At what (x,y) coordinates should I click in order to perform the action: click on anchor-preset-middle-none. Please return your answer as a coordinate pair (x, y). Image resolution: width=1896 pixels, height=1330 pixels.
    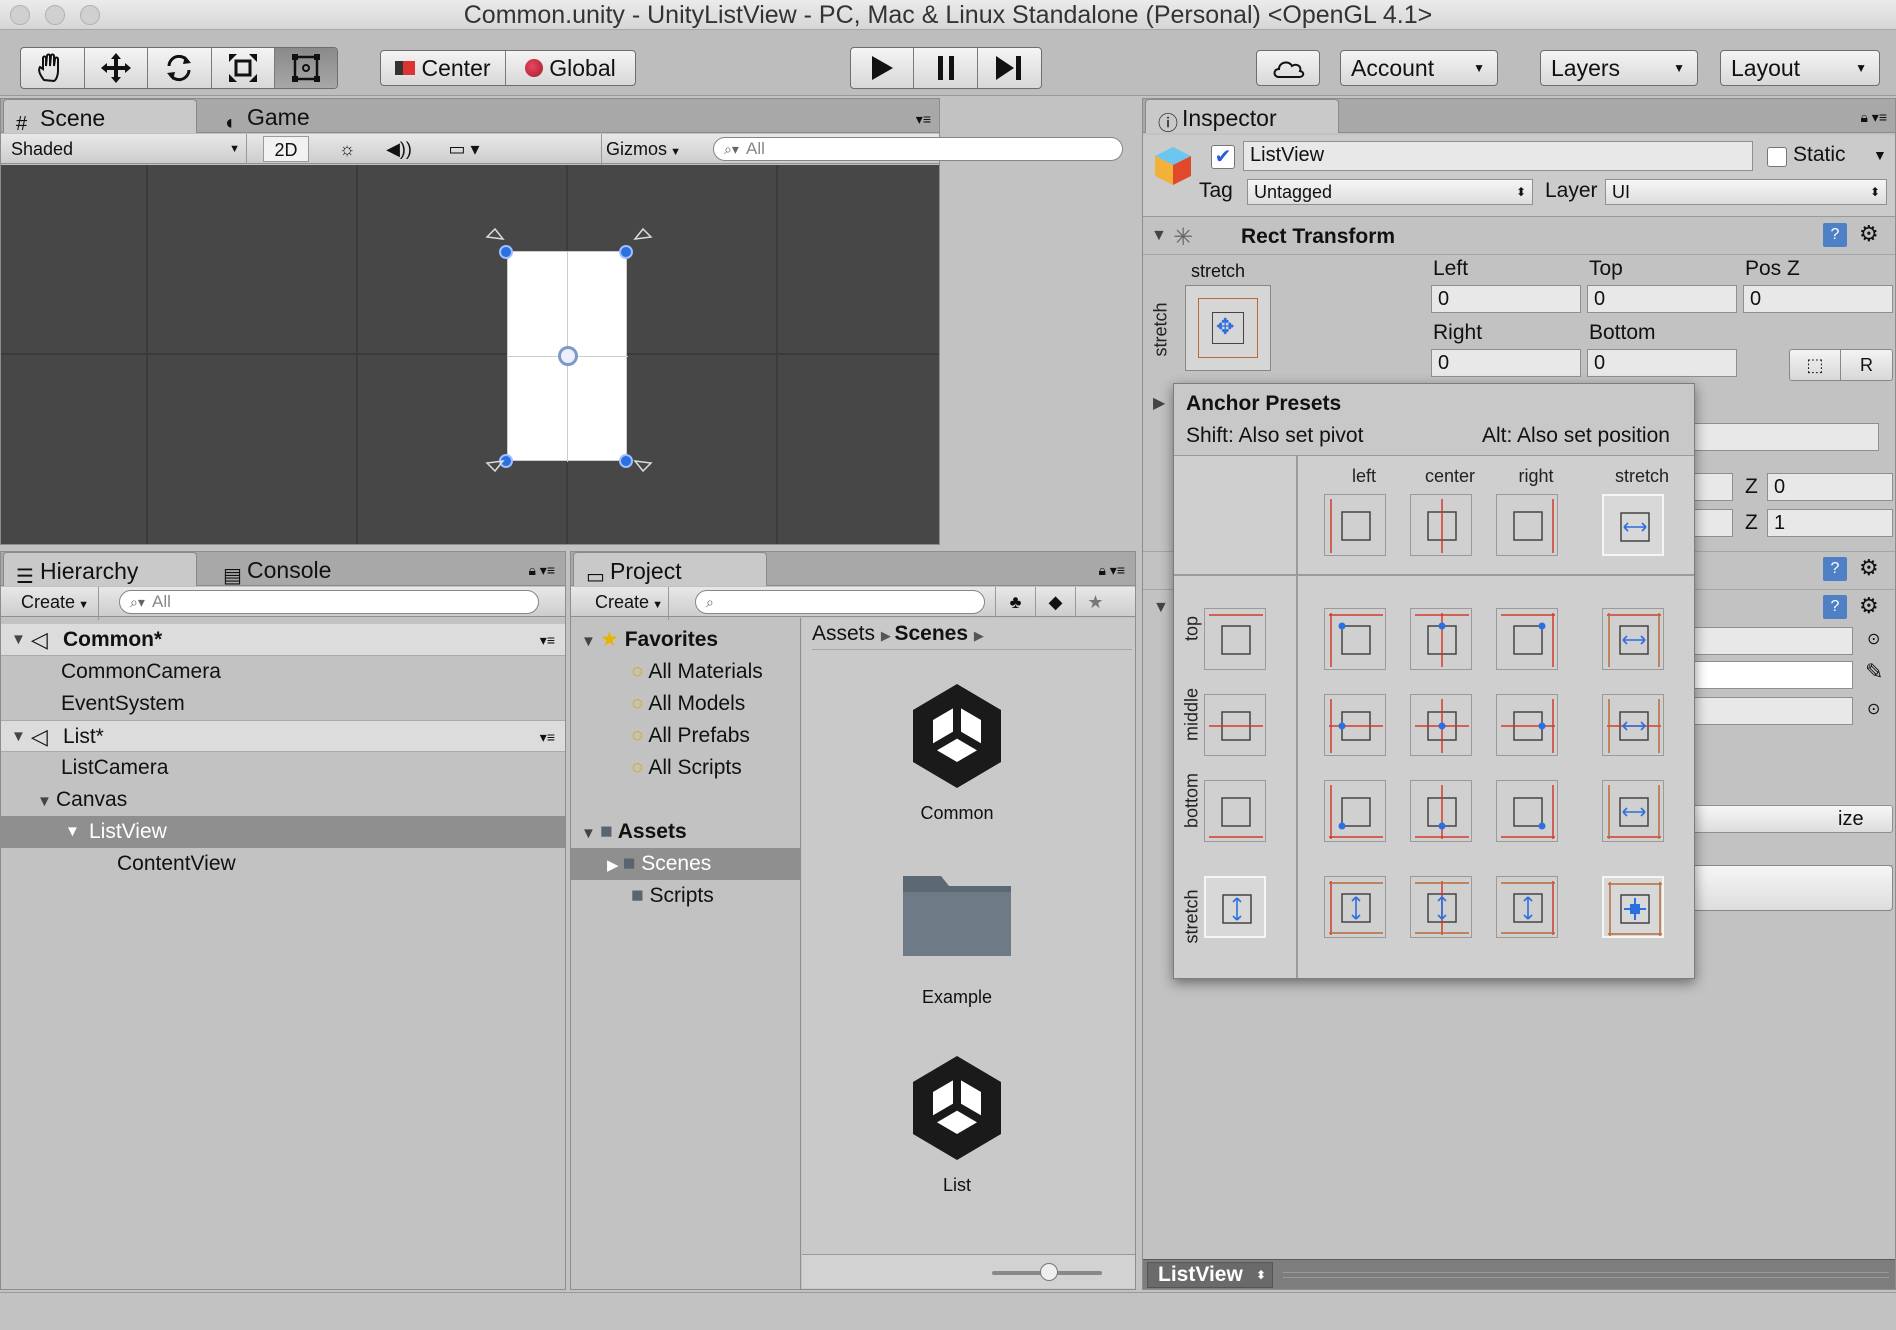
    Looking at the image, I should click on (1235, 725).